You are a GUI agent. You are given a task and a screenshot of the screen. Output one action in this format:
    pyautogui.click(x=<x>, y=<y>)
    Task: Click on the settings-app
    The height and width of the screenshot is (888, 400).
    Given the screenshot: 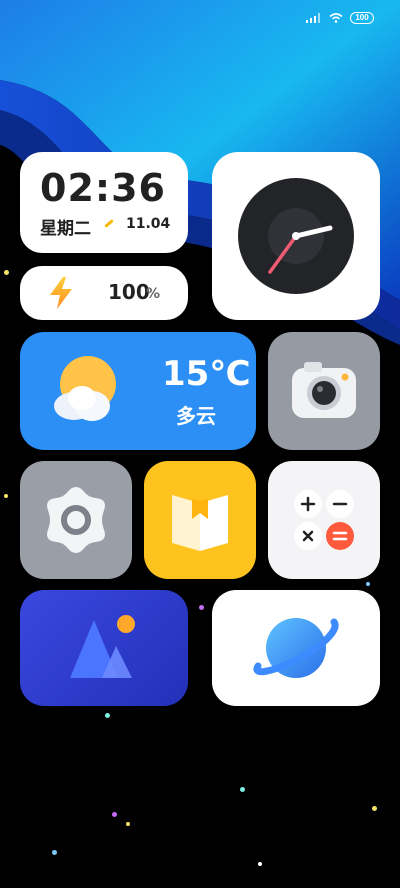 What is the action you would take?
    pyautogui.click(x=76, y=520)
    